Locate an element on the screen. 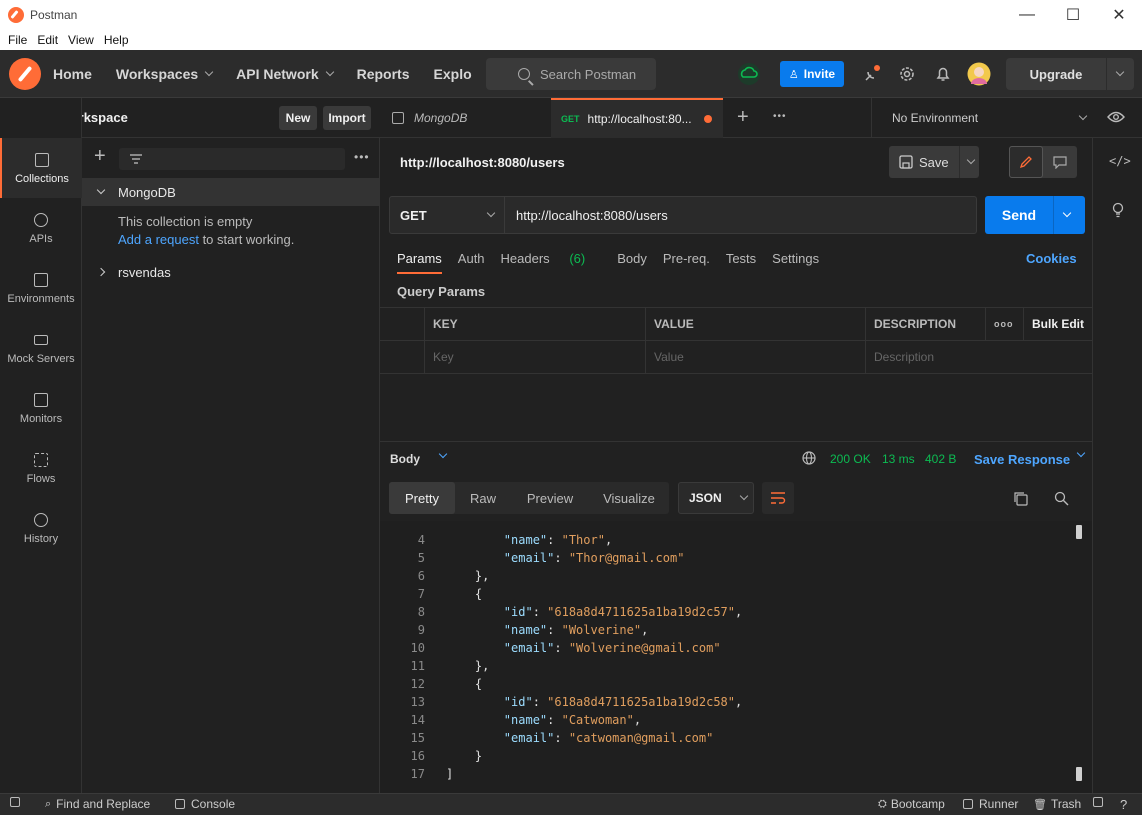  edit-toggle is located at coordinates (1043, 162).